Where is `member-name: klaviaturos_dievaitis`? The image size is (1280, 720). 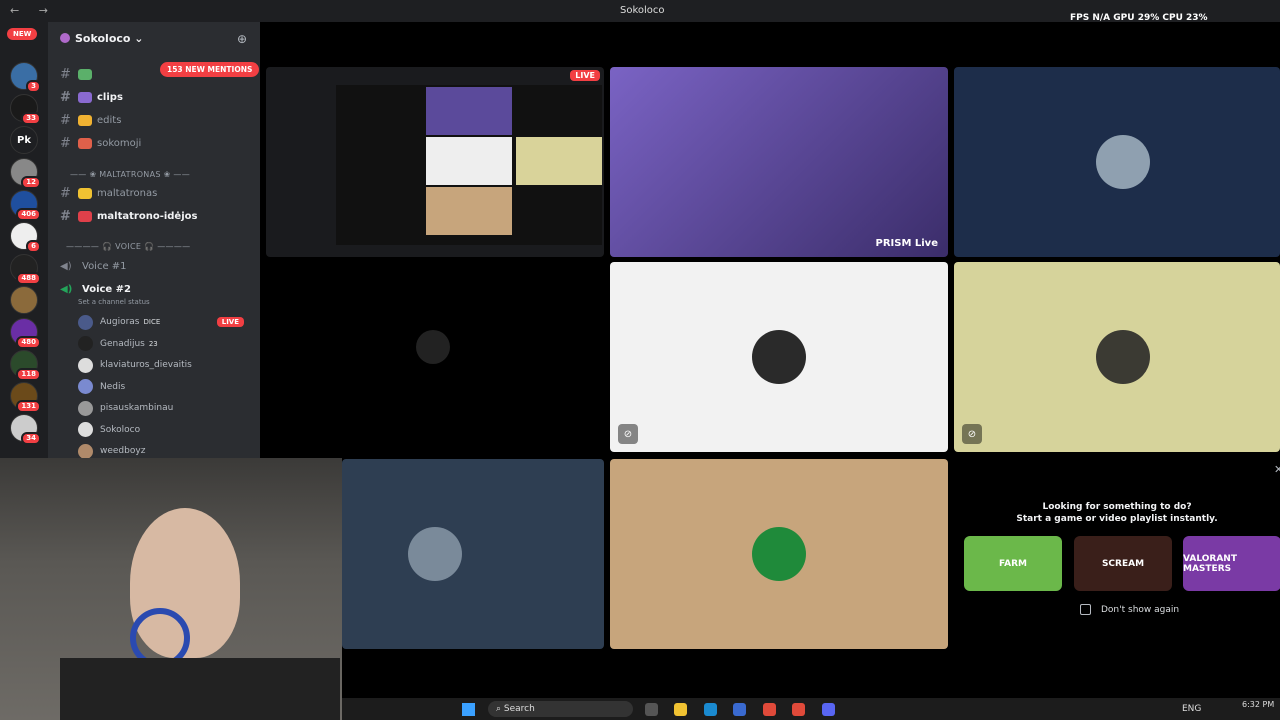
member-name: klaviaturos_dievaitis is located at coordinates (146, 365).